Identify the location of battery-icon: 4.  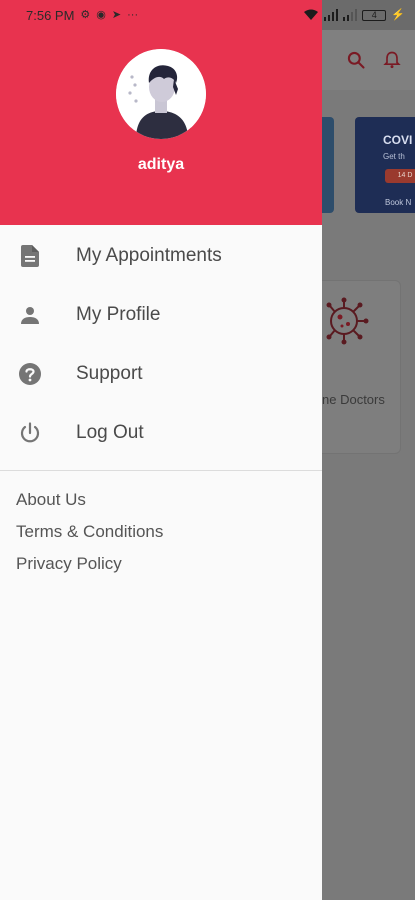
(374, 15).